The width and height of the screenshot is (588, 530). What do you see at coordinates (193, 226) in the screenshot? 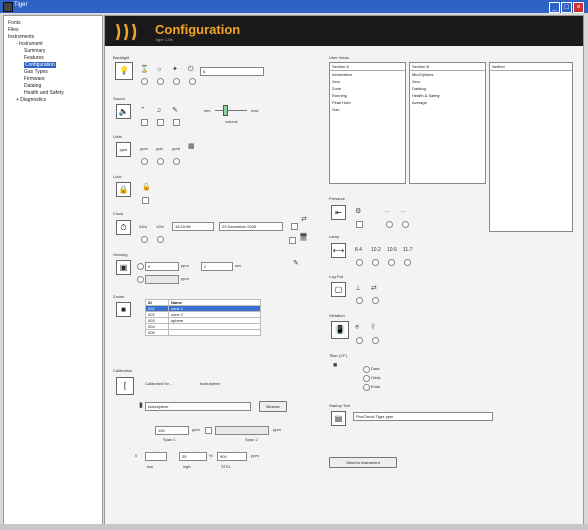
I see `time-input: 16:15:56` at bounding box center [193, 226].